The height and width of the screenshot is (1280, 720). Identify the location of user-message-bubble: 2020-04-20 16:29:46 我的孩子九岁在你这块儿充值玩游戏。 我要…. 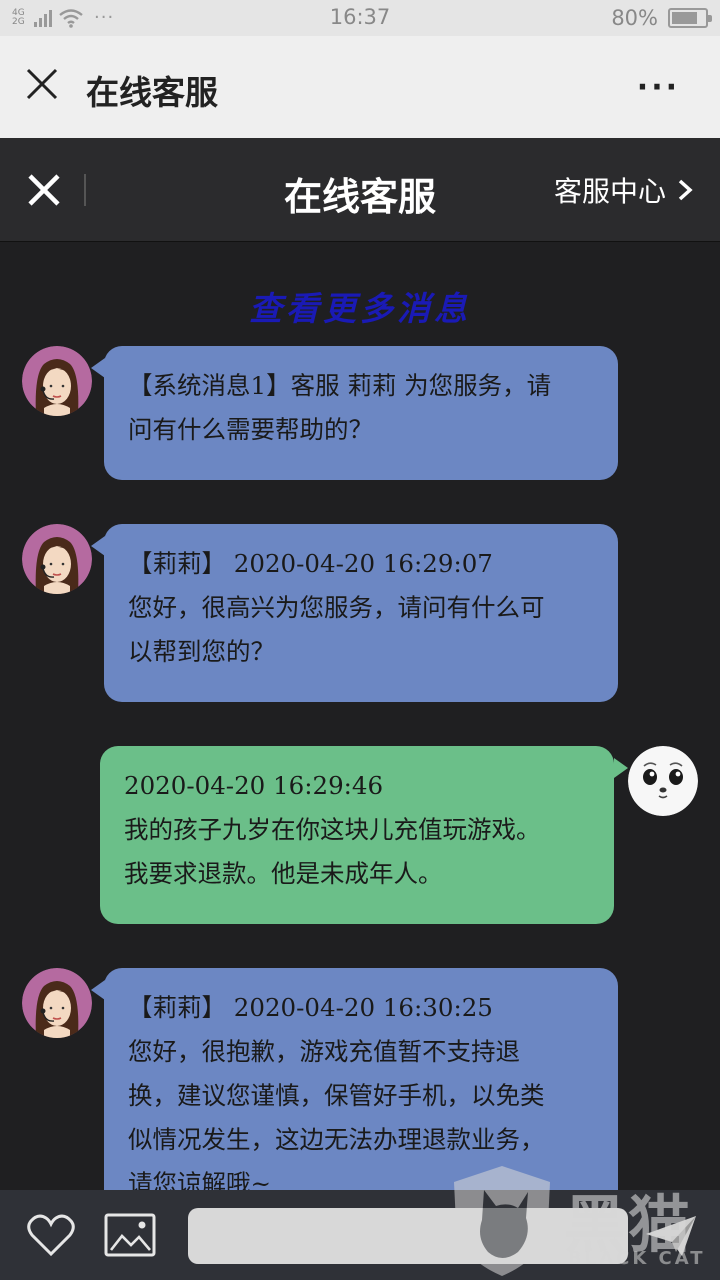
(357, 835).